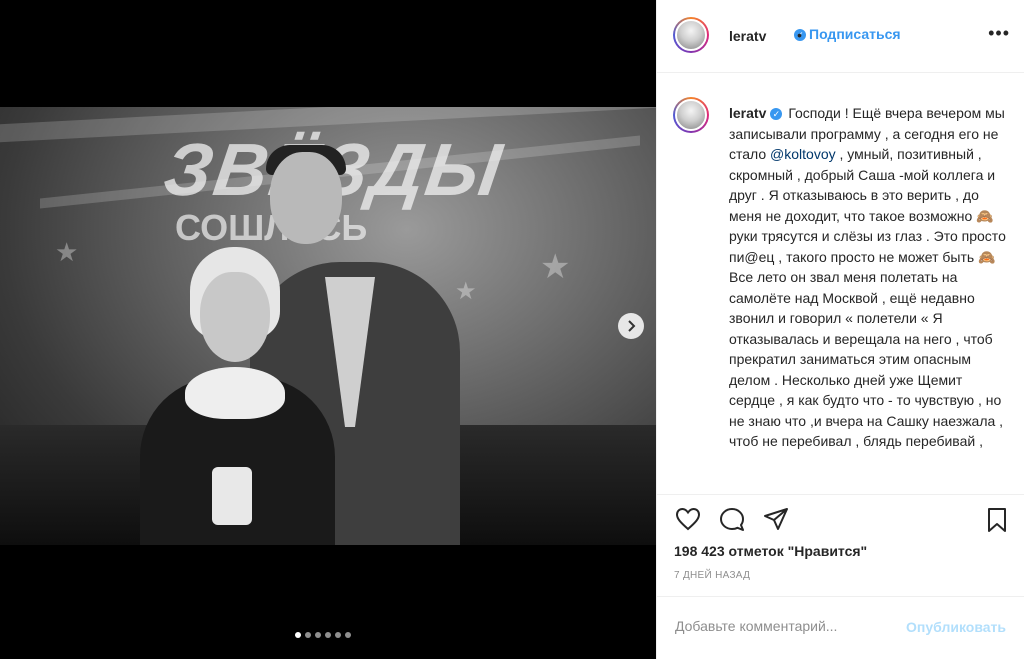  I want to click on action-bar, so click(840, 518).